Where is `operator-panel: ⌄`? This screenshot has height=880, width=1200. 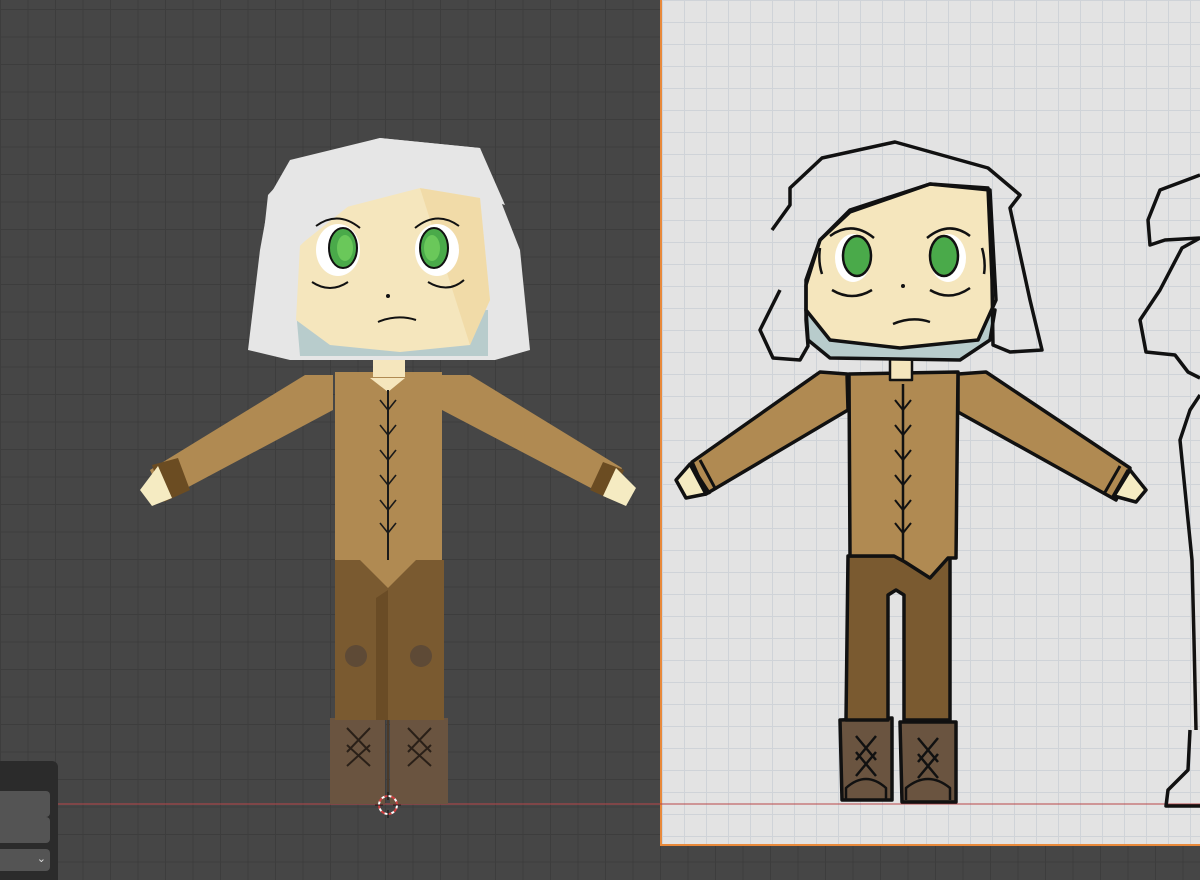 operator-panel: ⌄ is located at coordinates (29, 820).